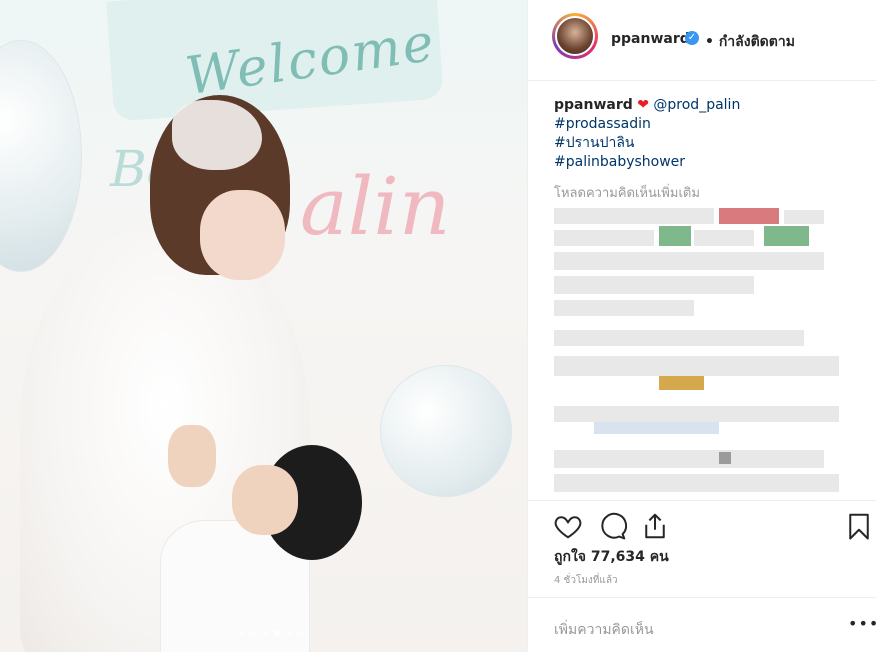 This screenshot has height=653, width=876. What do you see at coordinates (702, 40) in the screenshot?
I see `post-header: ppanward ✓ • กำลังติดตาม` at bounding box center [702, 40].